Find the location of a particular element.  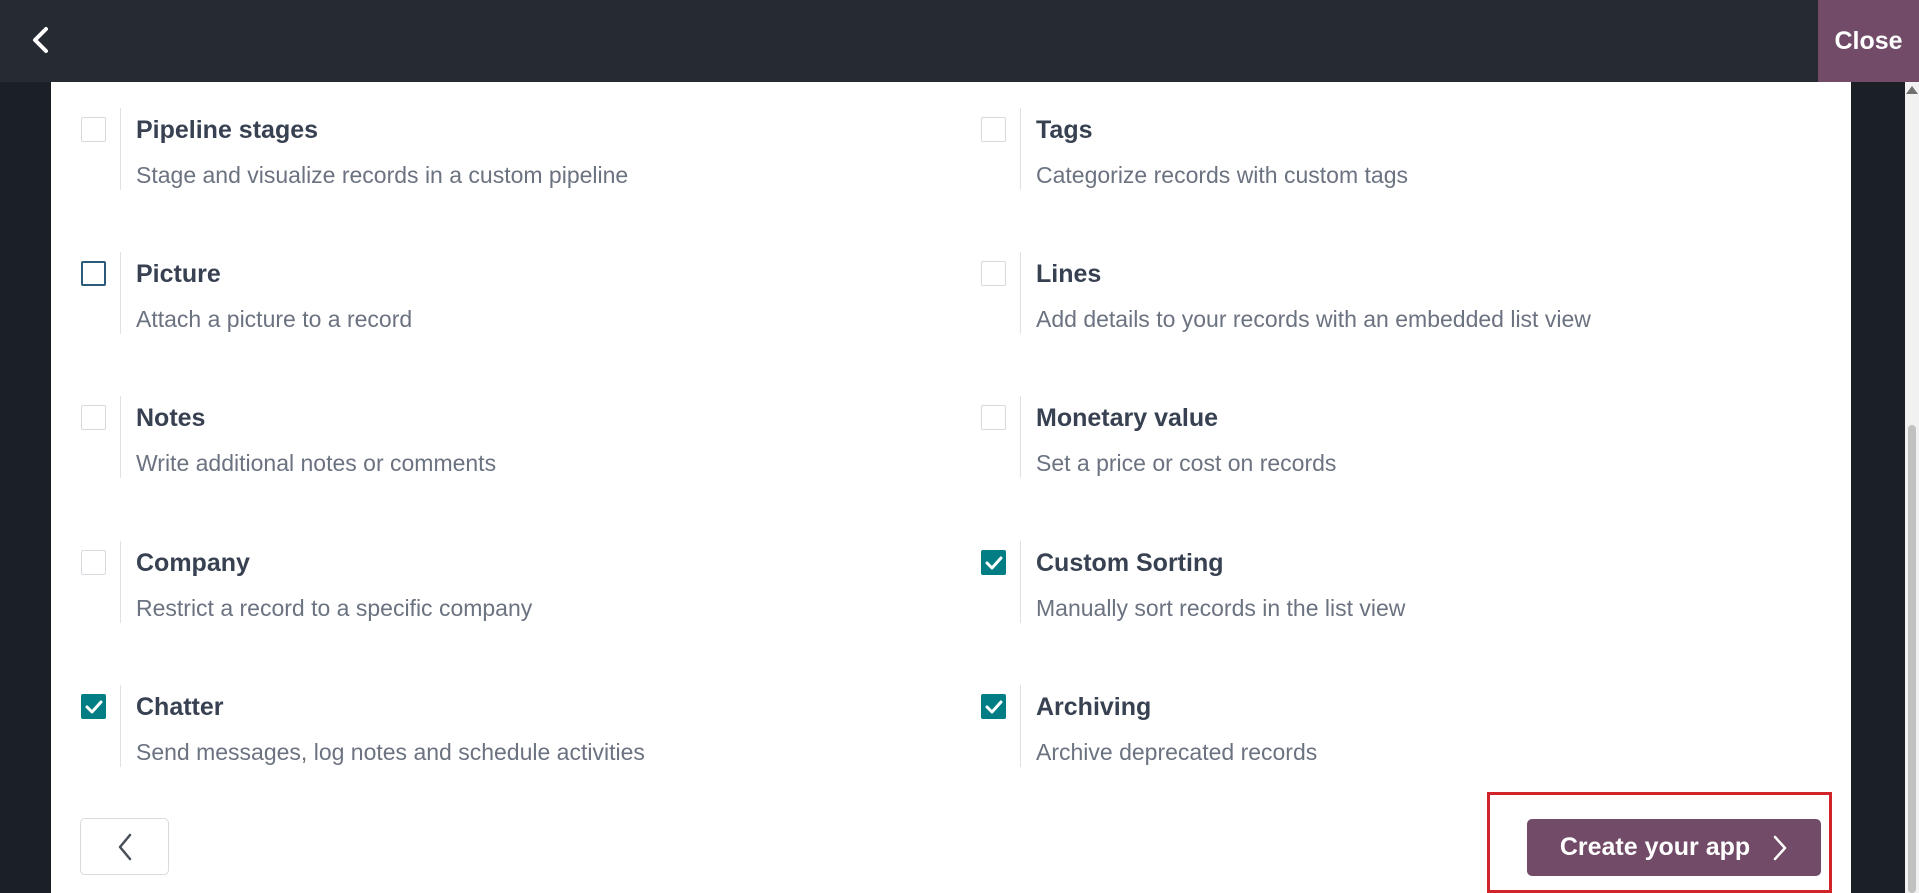

option-title: Company is located at coordinates (193, 563).